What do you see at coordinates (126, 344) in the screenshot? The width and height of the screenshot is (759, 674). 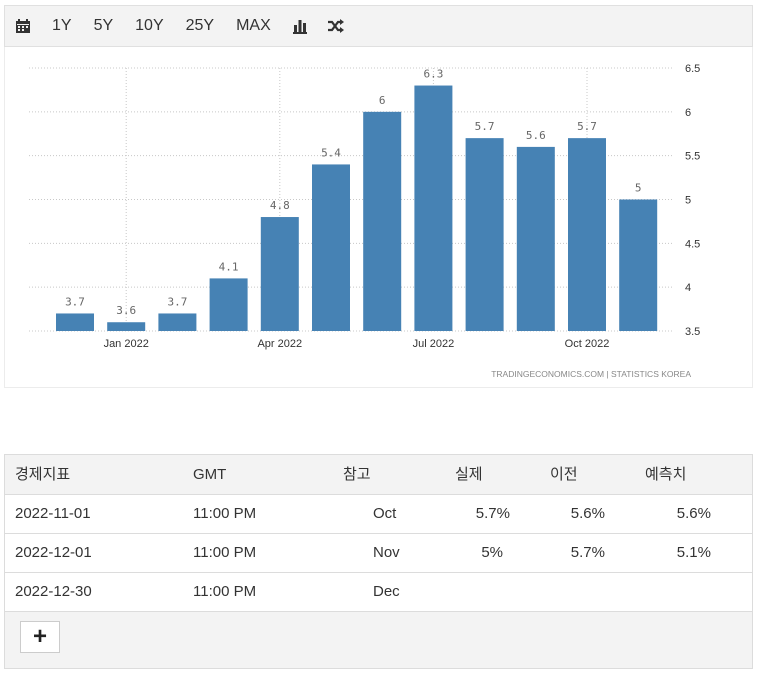 I see `x-tick-label: Jan 2022` at bounding box center [126, 344].